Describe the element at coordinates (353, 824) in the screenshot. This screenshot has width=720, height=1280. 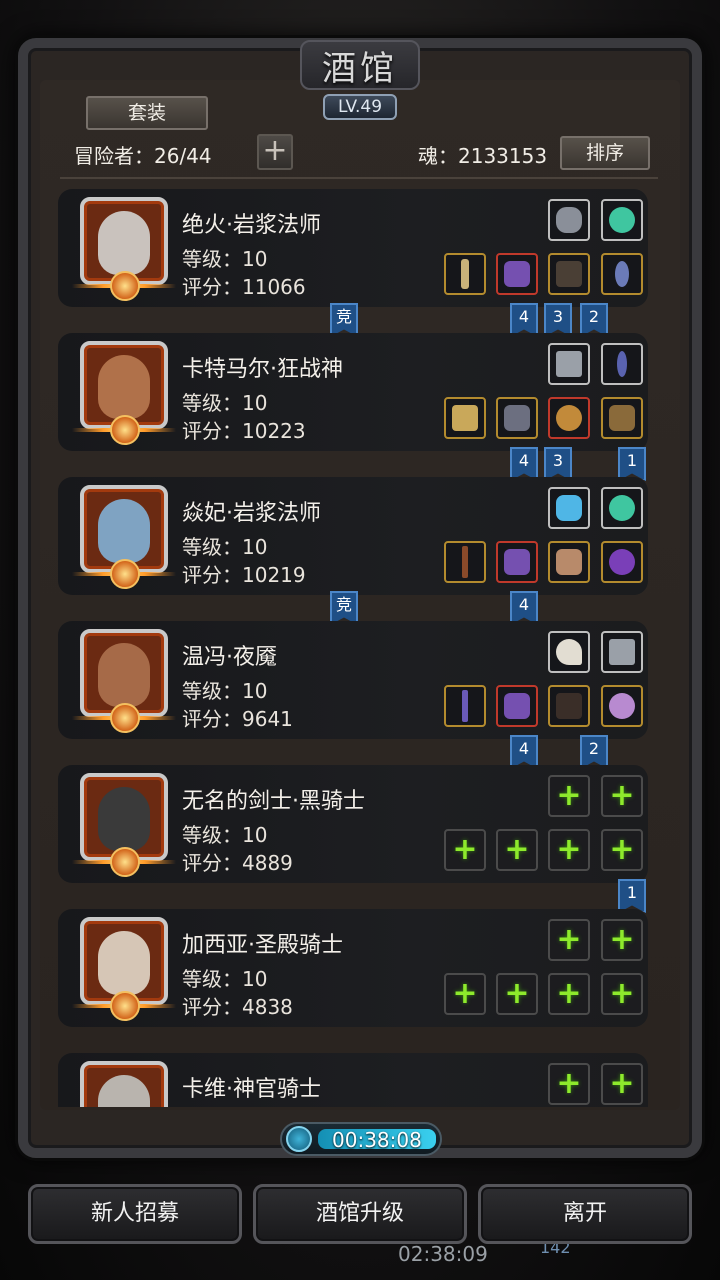
I see `hero-card: 无名的剑士·黑骑士 等级：10 评分：4889 + + + + + +` at that location.